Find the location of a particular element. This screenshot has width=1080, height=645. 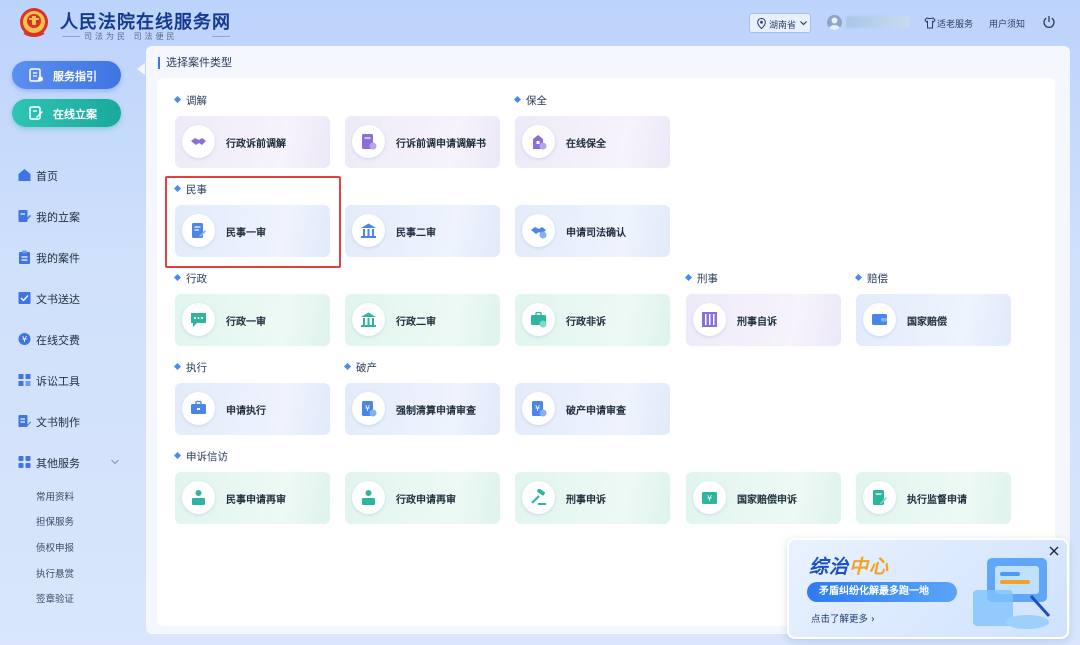

case-card-label: 刑事申诉 is located at coordinates (586, 500).